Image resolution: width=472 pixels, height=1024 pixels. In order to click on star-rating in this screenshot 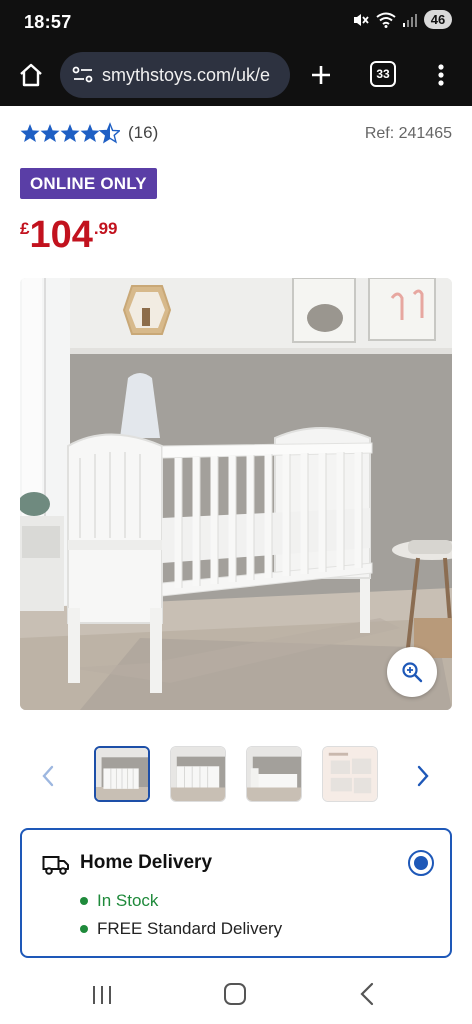, I will do `click(70, 133)`.